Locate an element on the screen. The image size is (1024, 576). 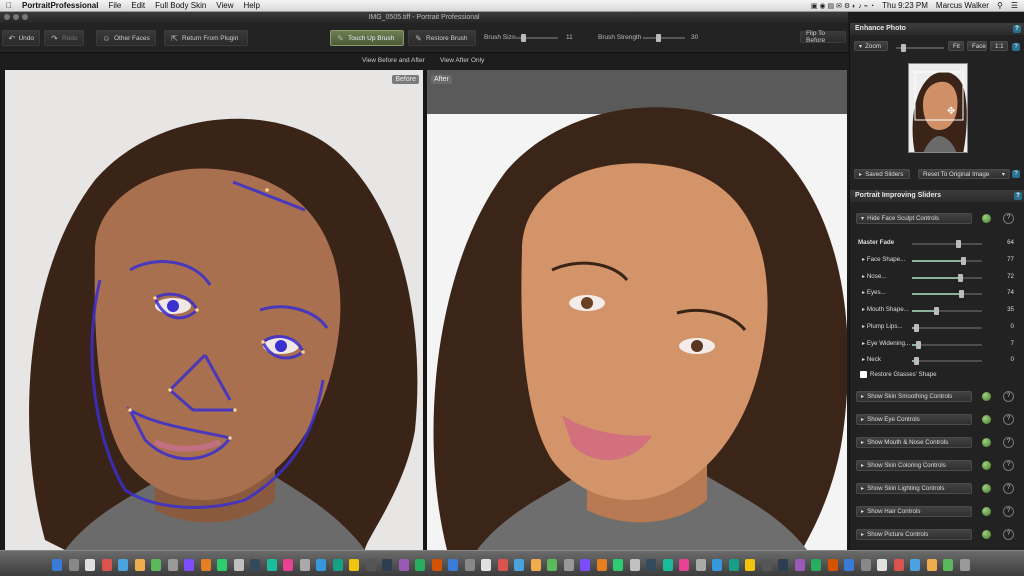
flip-to-before-button: Flip To Before is located at coordinates (823, 37).